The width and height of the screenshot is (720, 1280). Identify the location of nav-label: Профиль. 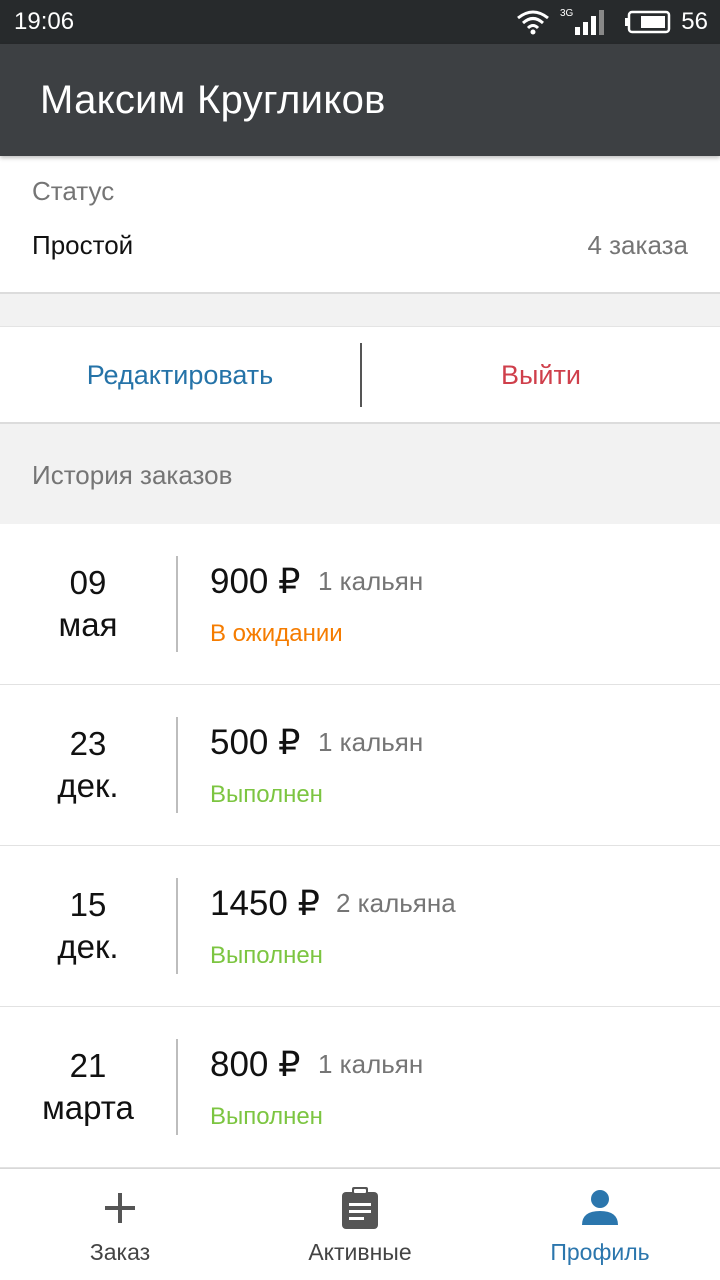
(600, 1252).